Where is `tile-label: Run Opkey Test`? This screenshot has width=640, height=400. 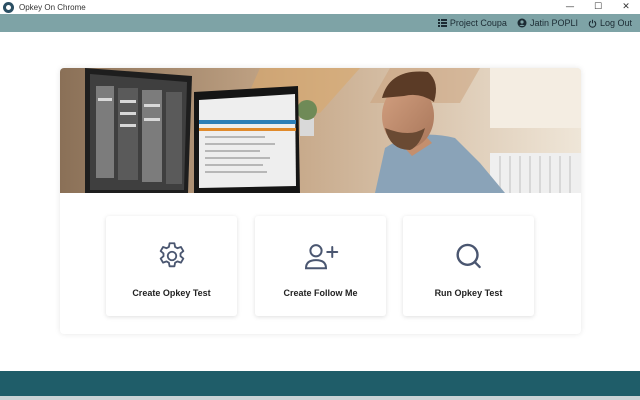 tile-label: Run Opkey Test is located at coordinates (468, 293).